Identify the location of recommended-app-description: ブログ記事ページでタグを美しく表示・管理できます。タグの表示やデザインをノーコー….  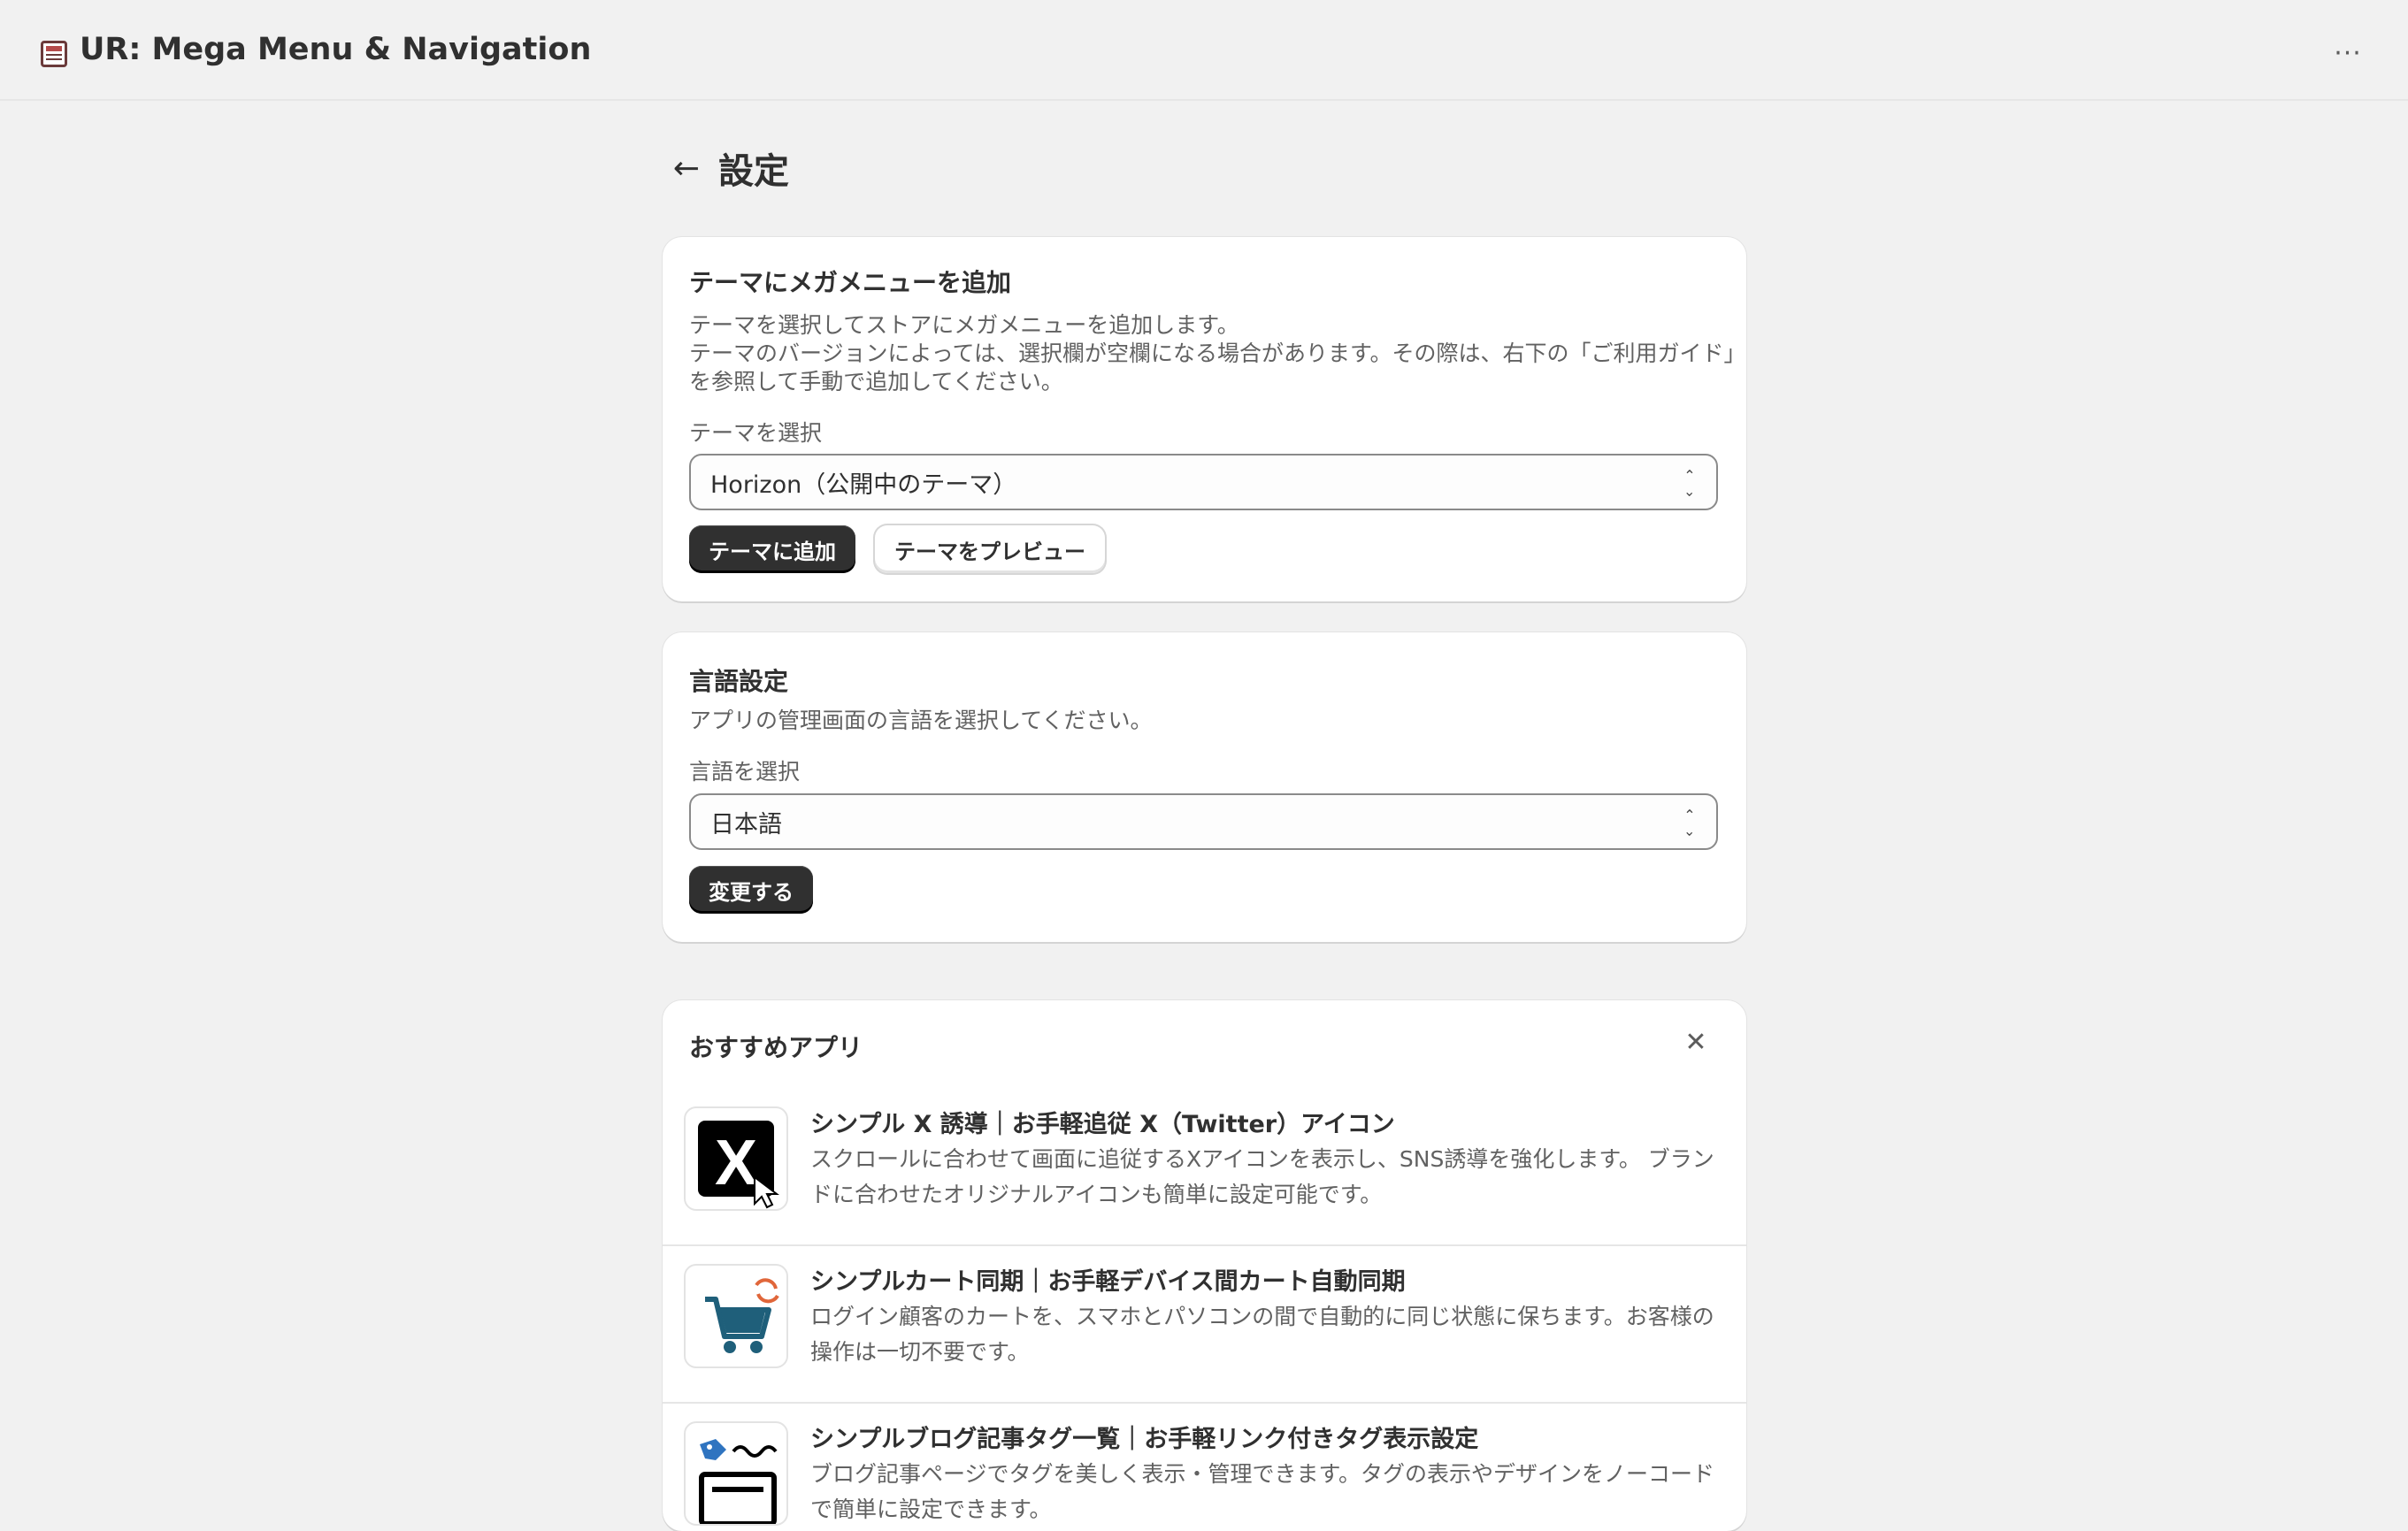
(1263, 1492).